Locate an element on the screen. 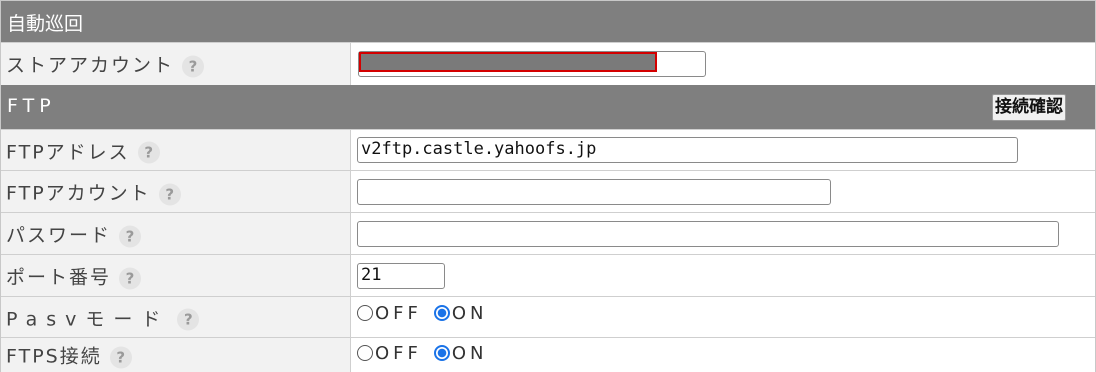 The image size is (1096, 372). port-label: ポート番号 is located at coordinates (59, 277).